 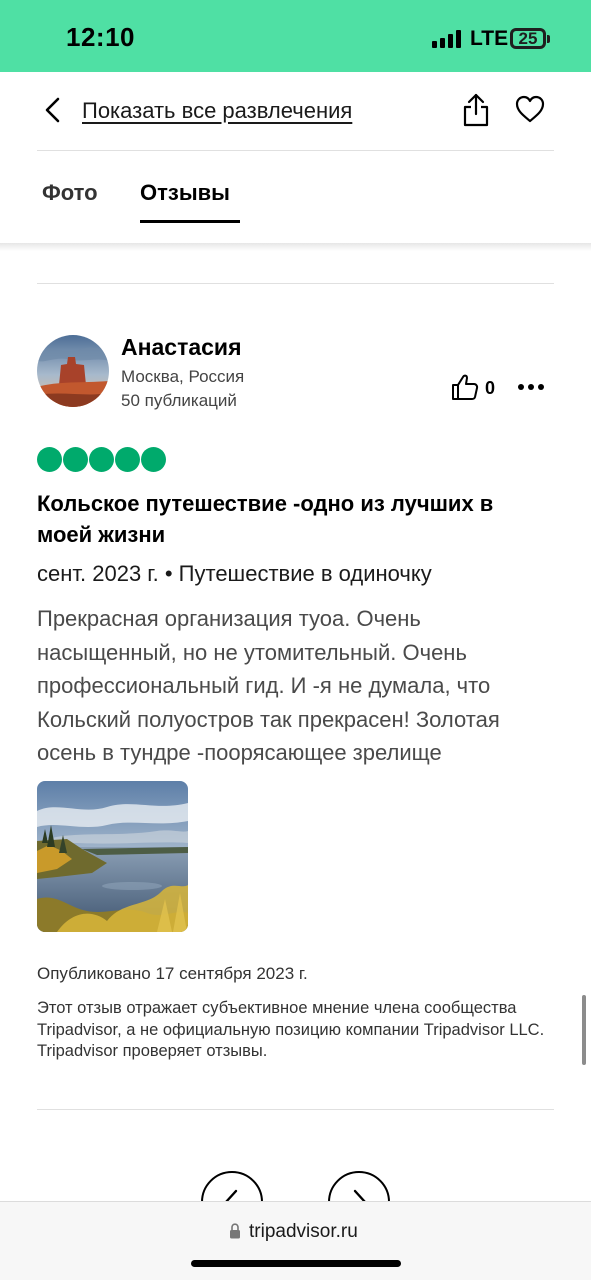 What do you see at coordinates (295, 247) in the screenshot?
I see `header-shadow` at bounding box center [295, 247].